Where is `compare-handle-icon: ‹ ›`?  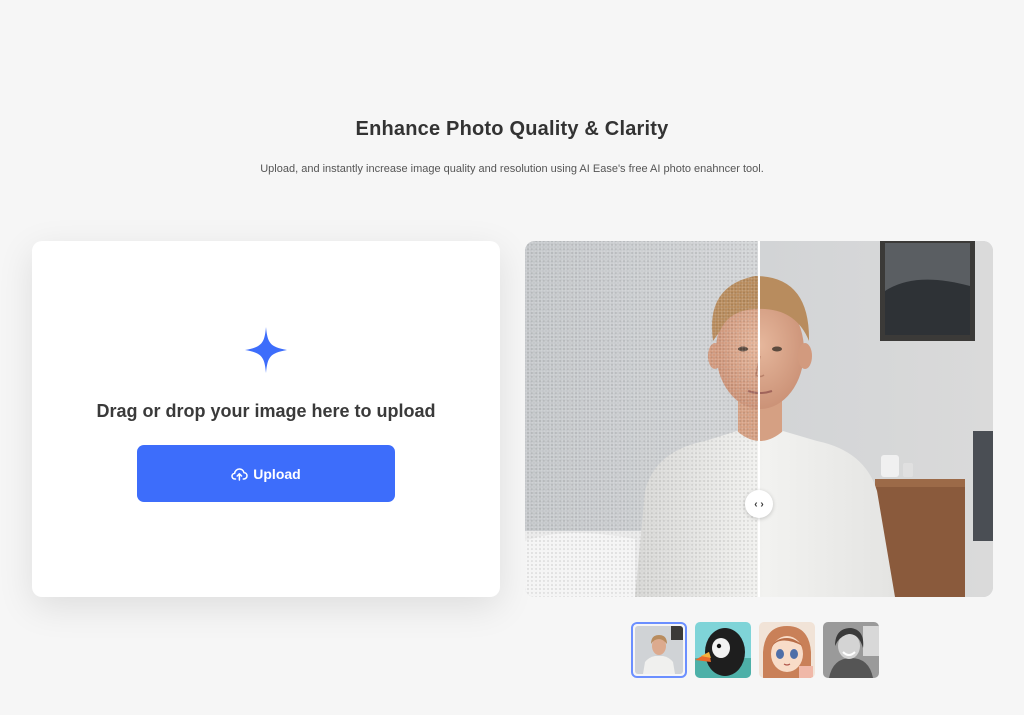
compare-handle-icon: ‹ › is located at coordinates (759, 504).